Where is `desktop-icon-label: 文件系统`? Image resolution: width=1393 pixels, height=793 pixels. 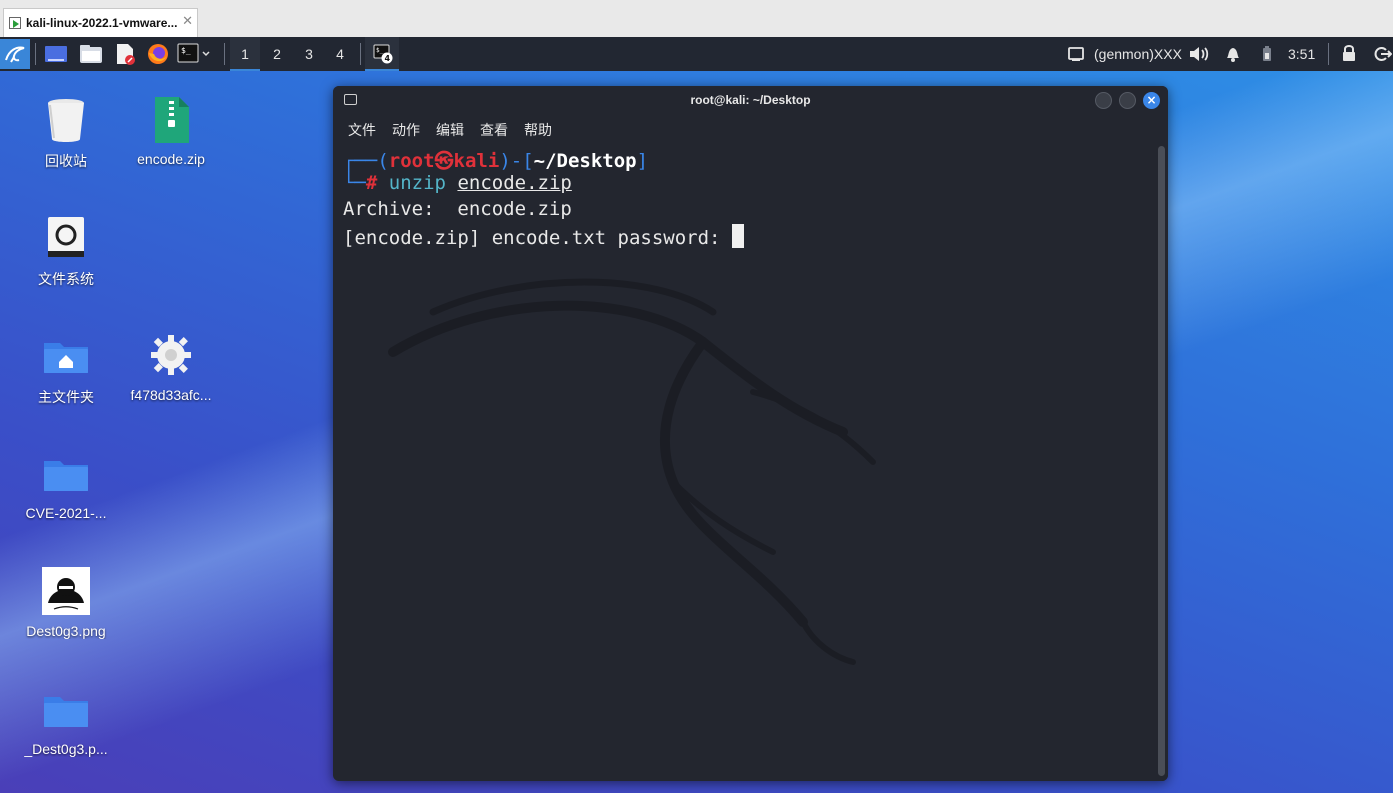 desktop-icon-label: 文件系统 is located at coordinates (66, 279).